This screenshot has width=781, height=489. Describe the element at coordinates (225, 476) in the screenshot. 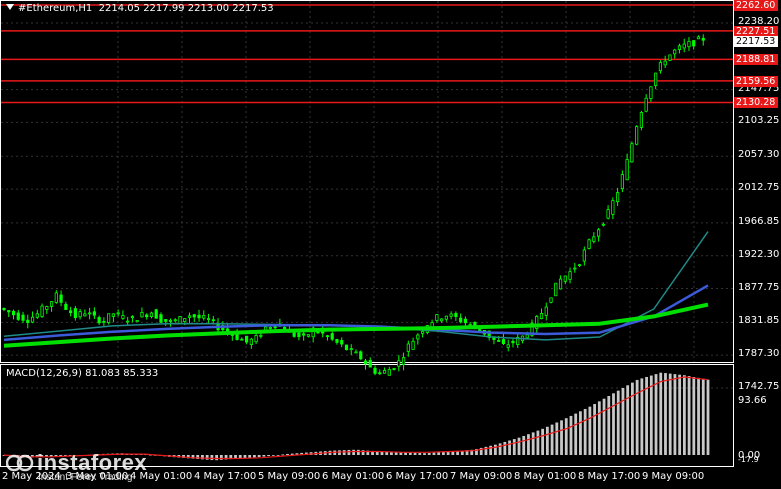

I see `time-tick-label: 4 May 17:00` at that location.